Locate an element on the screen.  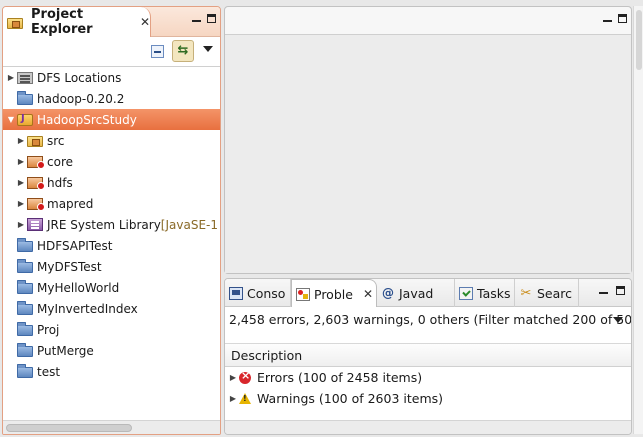
tree-item-label: test is located at coordinates (49, 371).